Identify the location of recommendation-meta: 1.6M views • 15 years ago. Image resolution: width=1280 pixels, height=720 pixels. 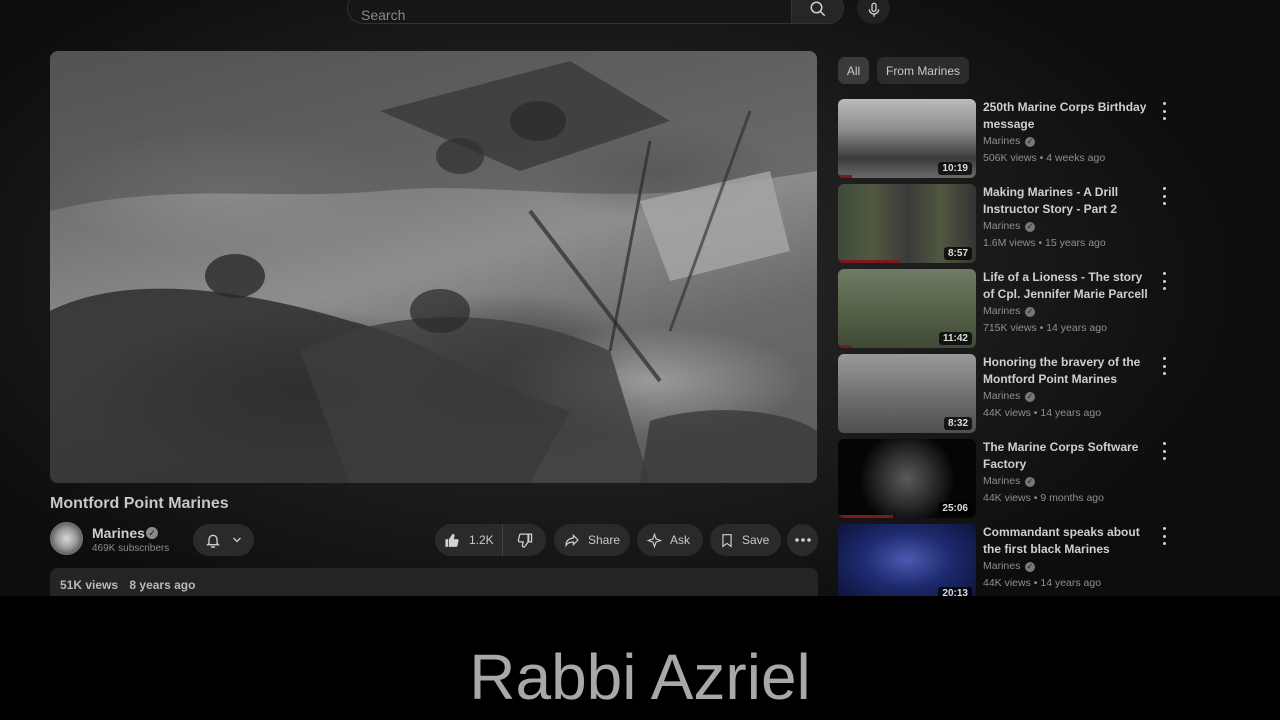
(1044, 243).